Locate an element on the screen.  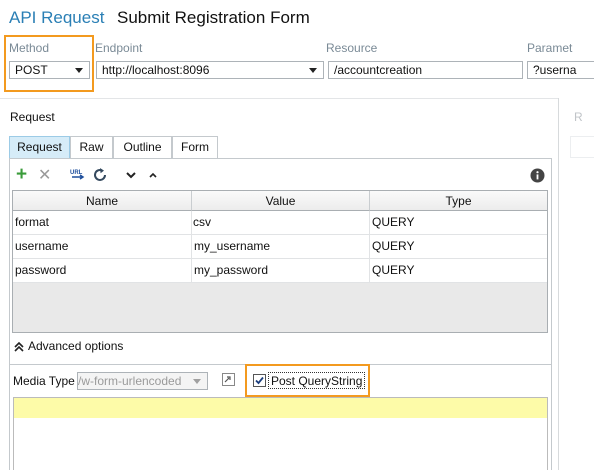
right-panel-label: R is located at coordinates (578, 117).